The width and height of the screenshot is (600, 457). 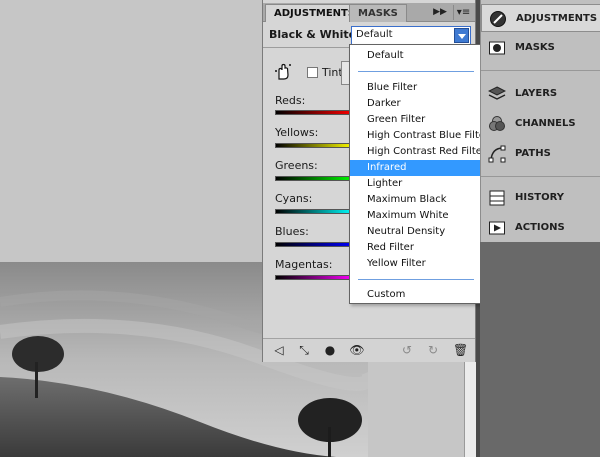 What do you see at coordinates (312, 72) in the screenshot?
I see `tint-checkbox` at bounding box center [312, 72].